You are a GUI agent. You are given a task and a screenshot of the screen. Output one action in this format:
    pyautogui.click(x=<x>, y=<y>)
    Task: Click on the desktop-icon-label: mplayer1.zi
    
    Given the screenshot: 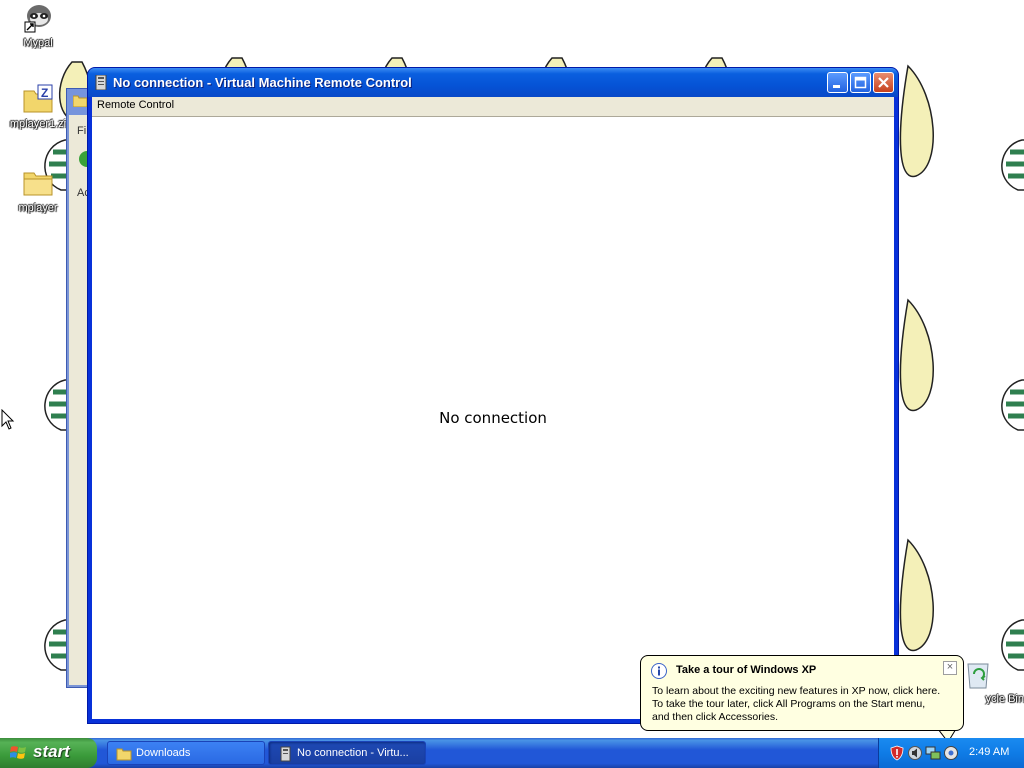 What is the action you would take?
    pyautogui.click(x=38, y=124)
    